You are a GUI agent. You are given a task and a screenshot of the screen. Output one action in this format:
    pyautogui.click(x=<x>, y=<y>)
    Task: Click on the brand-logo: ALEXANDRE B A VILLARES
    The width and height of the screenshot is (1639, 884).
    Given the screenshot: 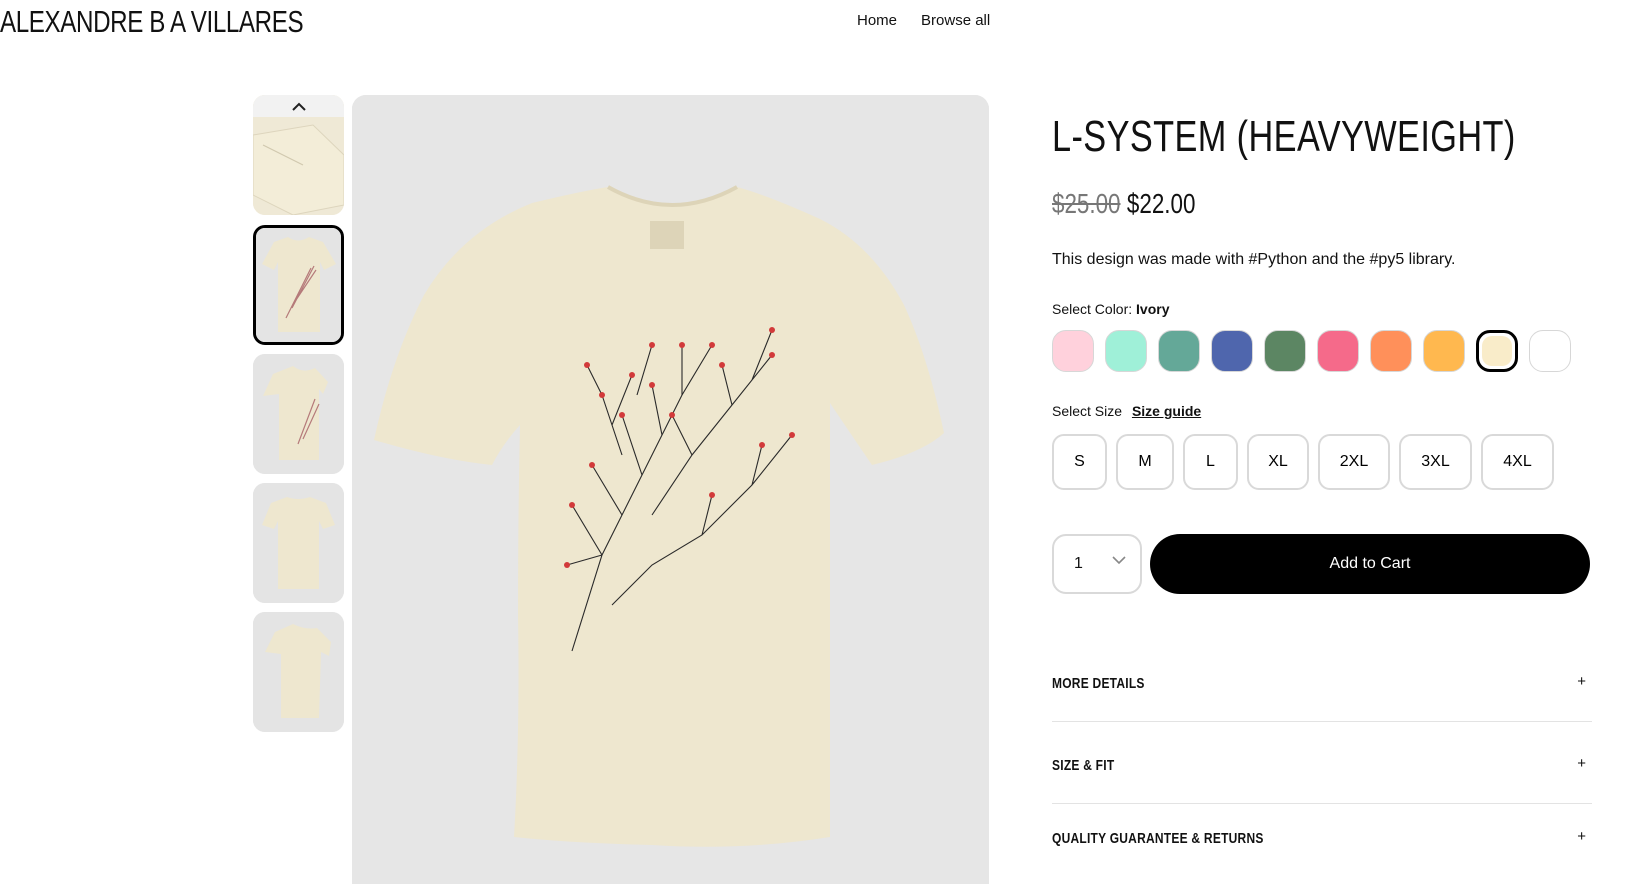 What is the action you would take?
    pyautogui.click(x=152, y=22)
    